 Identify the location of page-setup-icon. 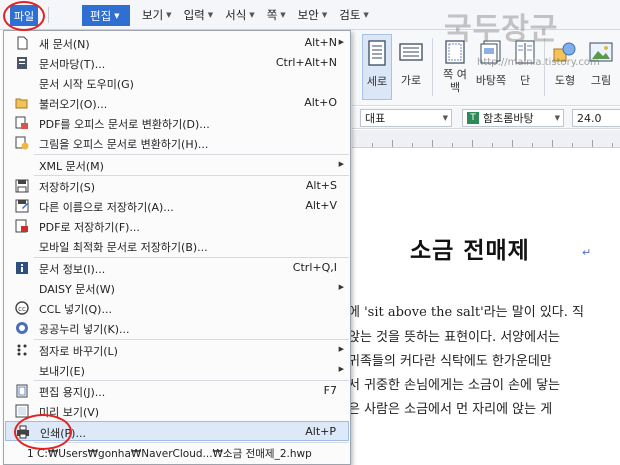
(22, 391).